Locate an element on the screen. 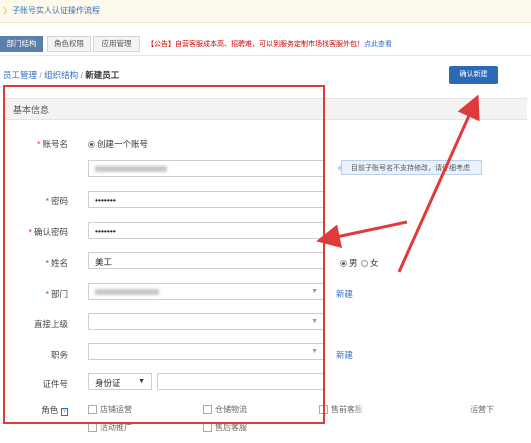 Image resolution: width=531 pixels, height=443 pixels. annotation-arrows is located at coordinates (398, 183).